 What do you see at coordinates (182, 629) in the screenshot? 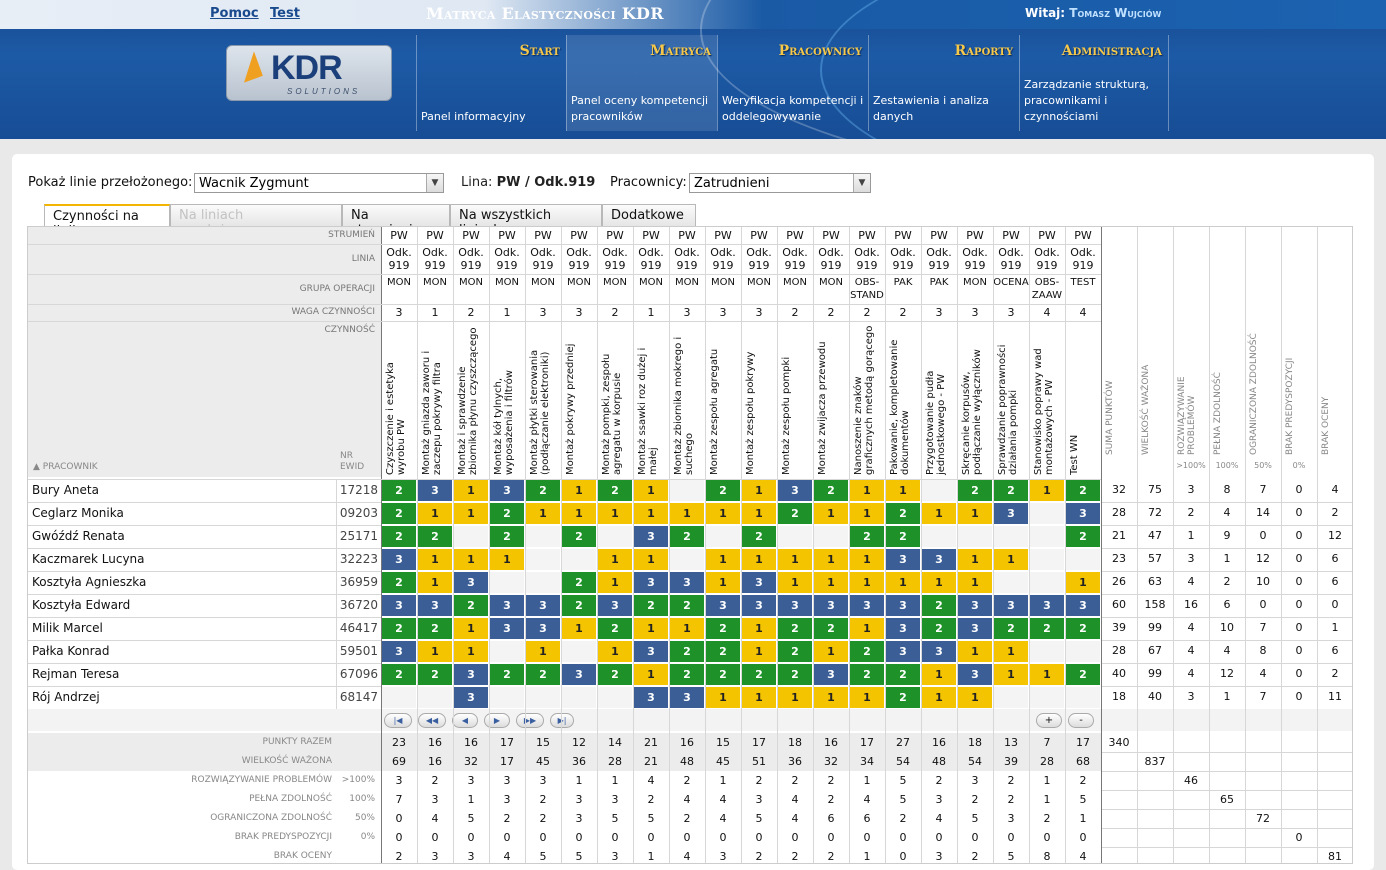
I see `employee-name: Milik Marcel` at bounding box center [182, 629].